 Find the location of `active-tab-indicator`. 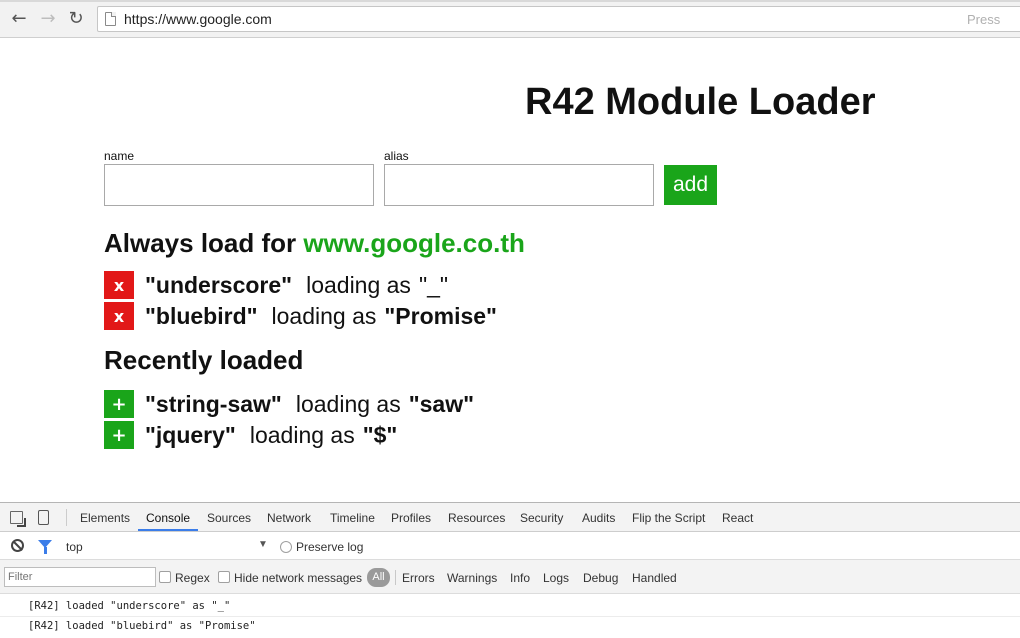

active-tab-indicator is located at coordinates (168, 530).